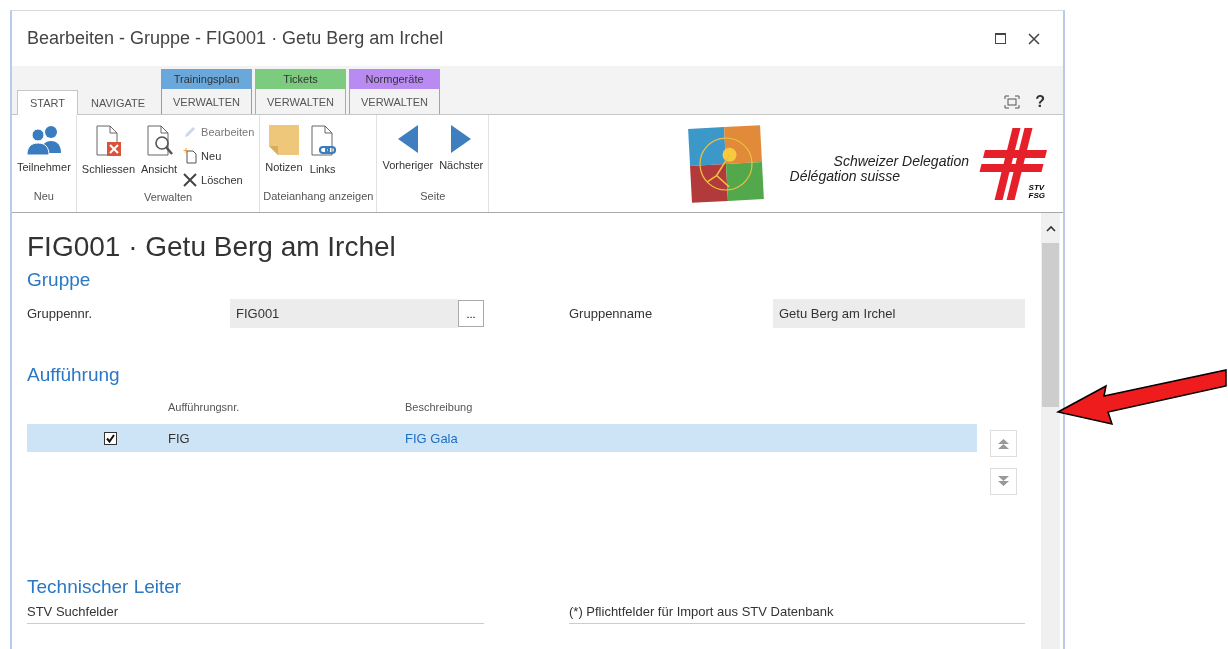 Image resolution: width=1228 pixels, height=649 pixels. Describe the element at coordinates (236, 38) in the screenshot. I see `window-title: Bearbeiten - Gruppe - FIG001 · Getu Berg am Irchel` at that location.